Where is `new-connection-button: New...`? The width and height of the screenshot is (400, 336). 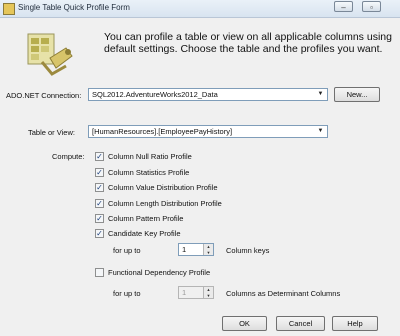
new-connection-button: New... is located at coordinates (357, 94).